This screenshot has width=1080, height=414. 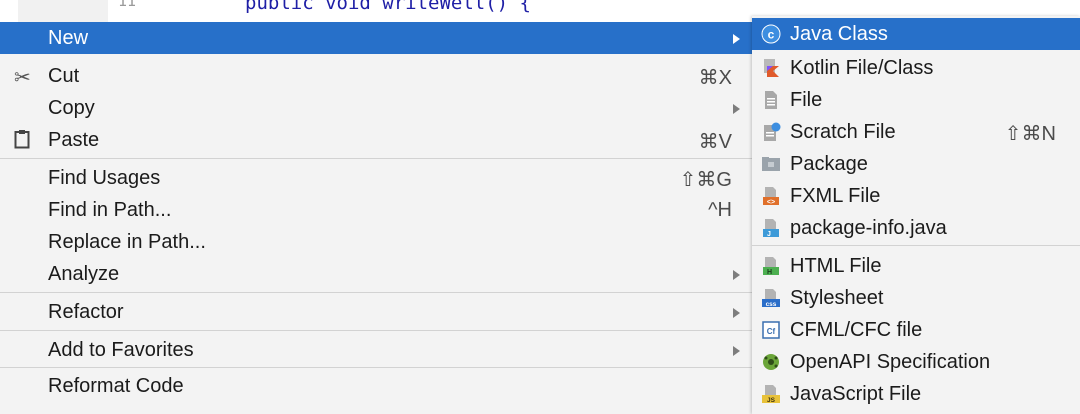 I want to click on submenu-item-label: Stylesheet, so click(x=837, y=298).